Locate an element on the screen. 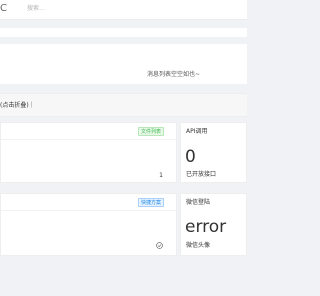 Image resolution: width=320 pixels, height=296 pixels. api-card-title: API调用 is located at coordinates (197, 131).